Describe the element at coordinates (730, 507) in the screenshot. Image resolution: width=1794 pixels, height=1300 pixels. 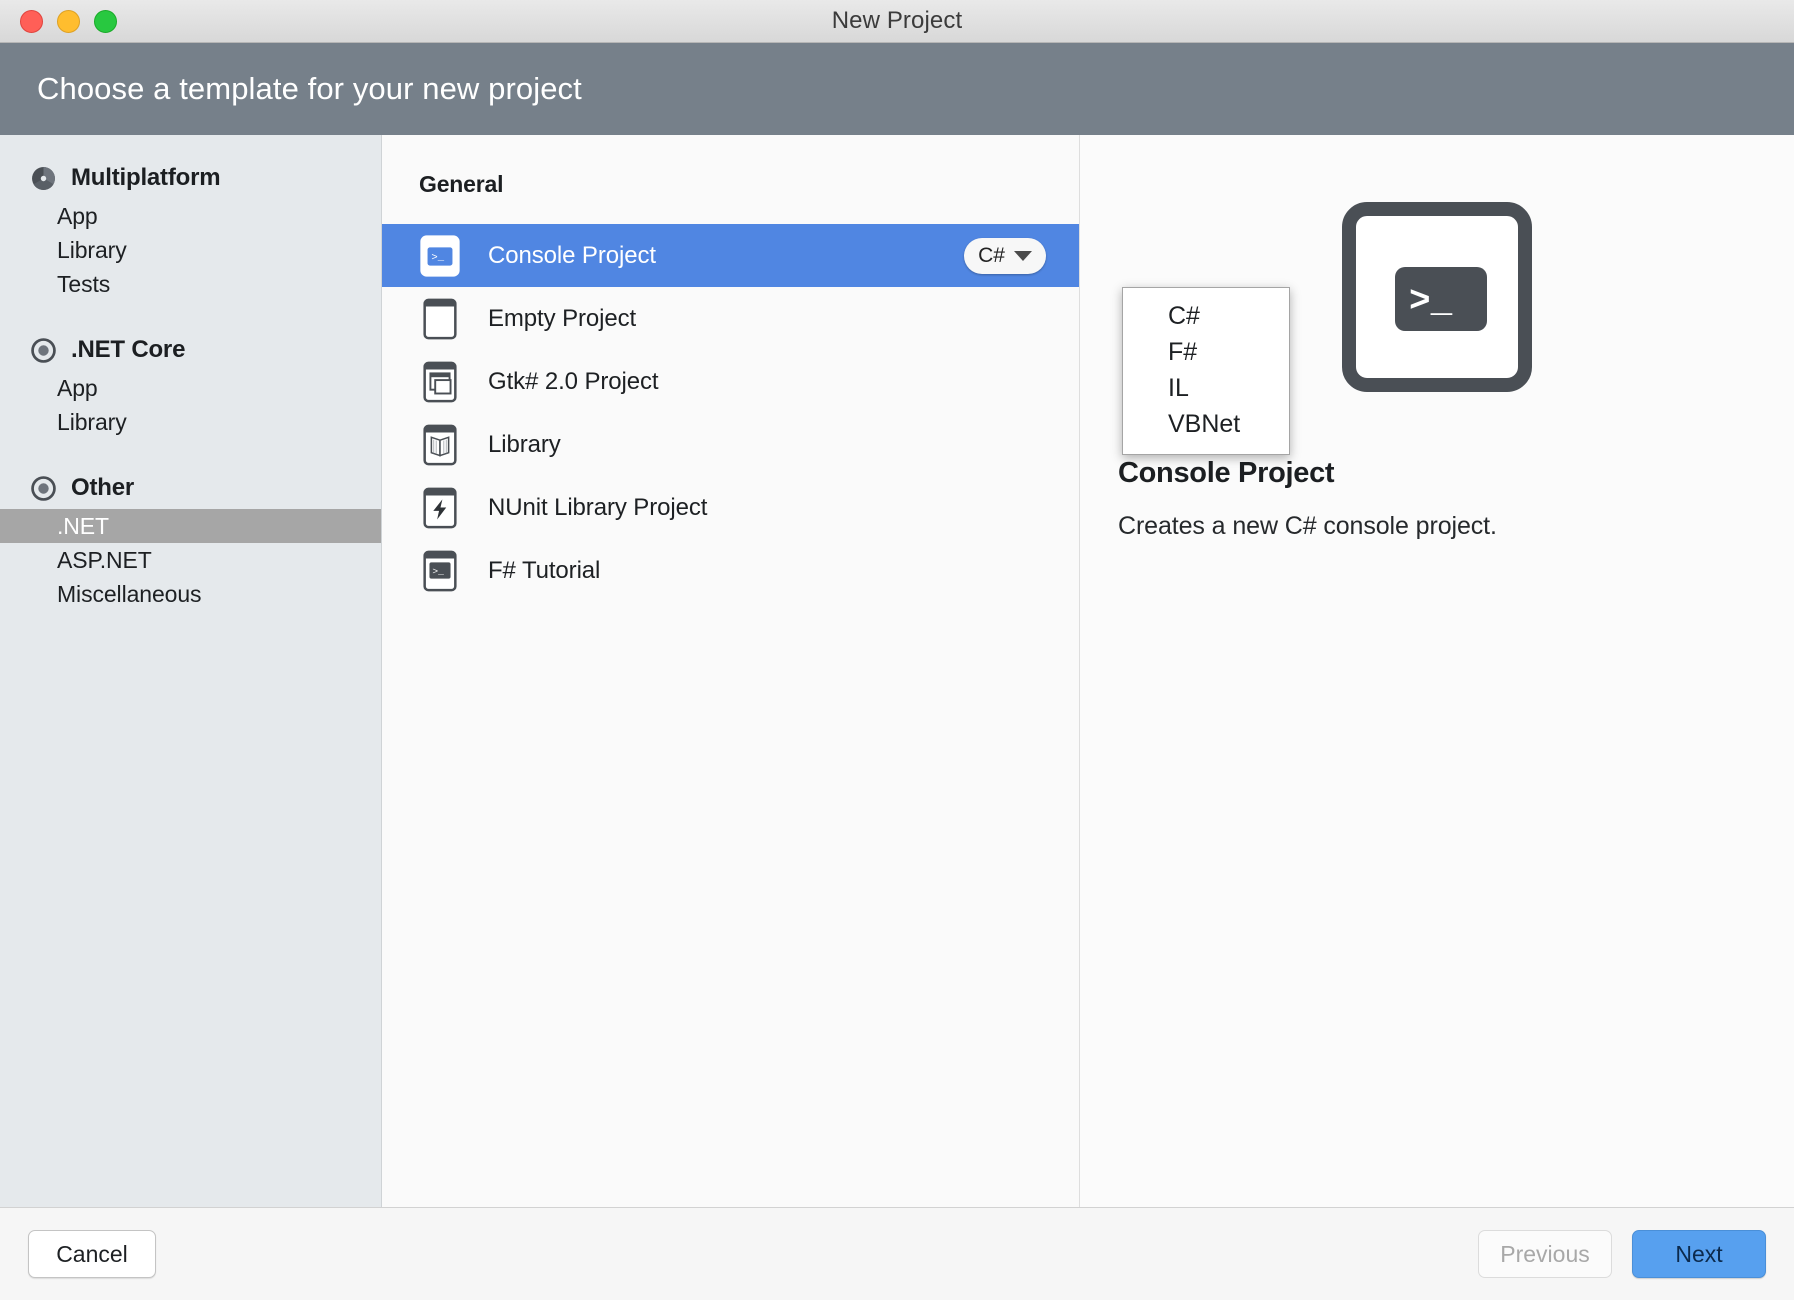
I see `template-row-nunit-library-project: NUnit Library Project` at that location.